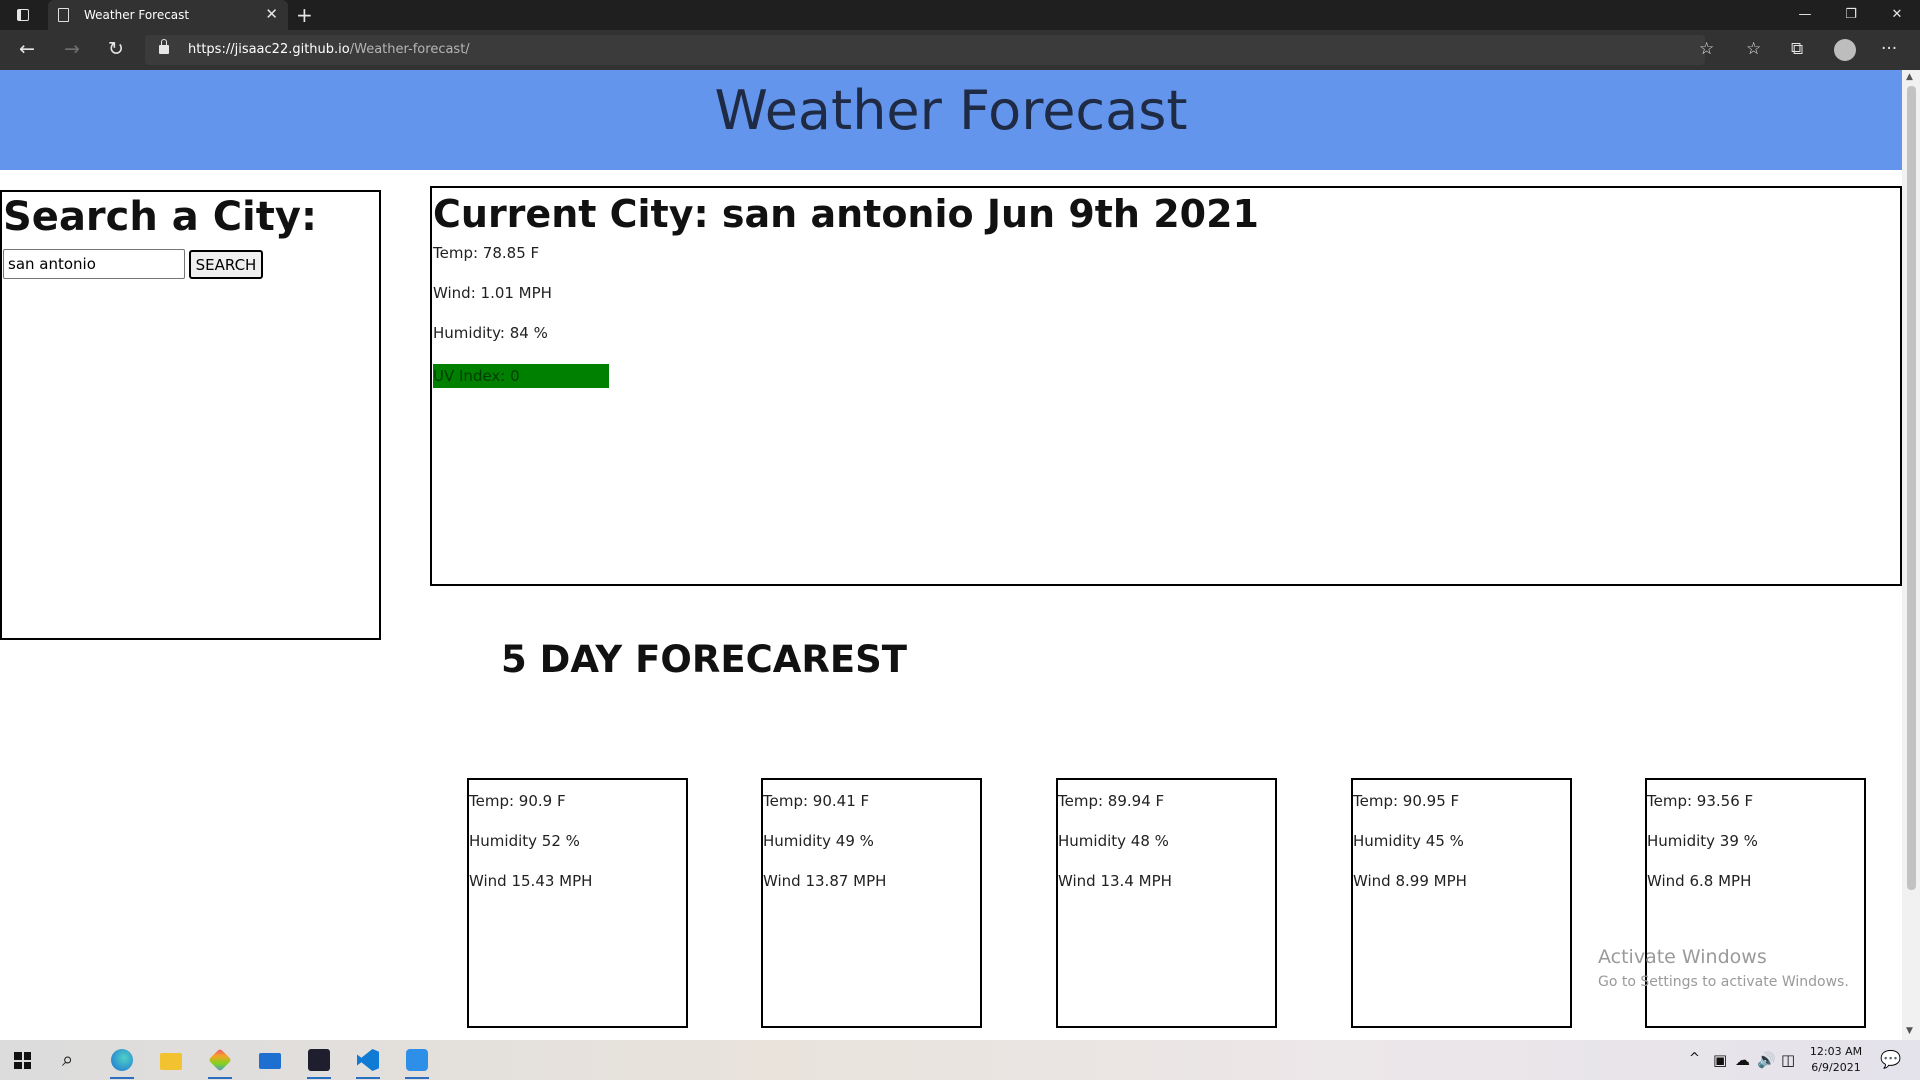  I want to click on forecast-wind: Wind 13.87 MPH, so click(825, 881).